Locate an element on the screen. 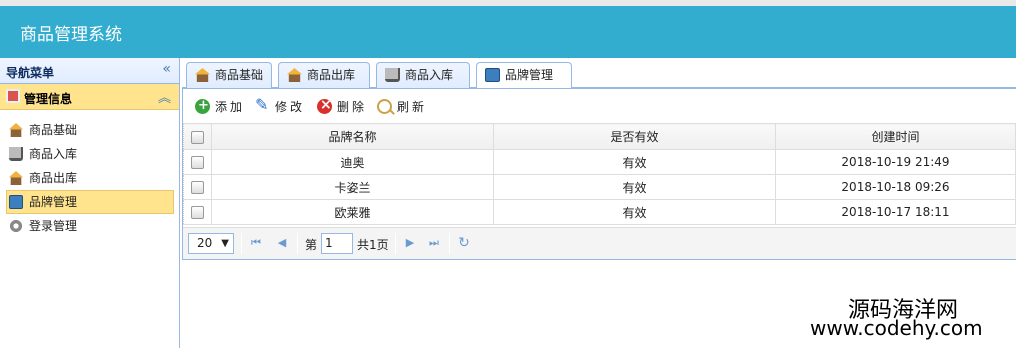  first-page-icon: ⏮ is located at coordinates (256, 243).